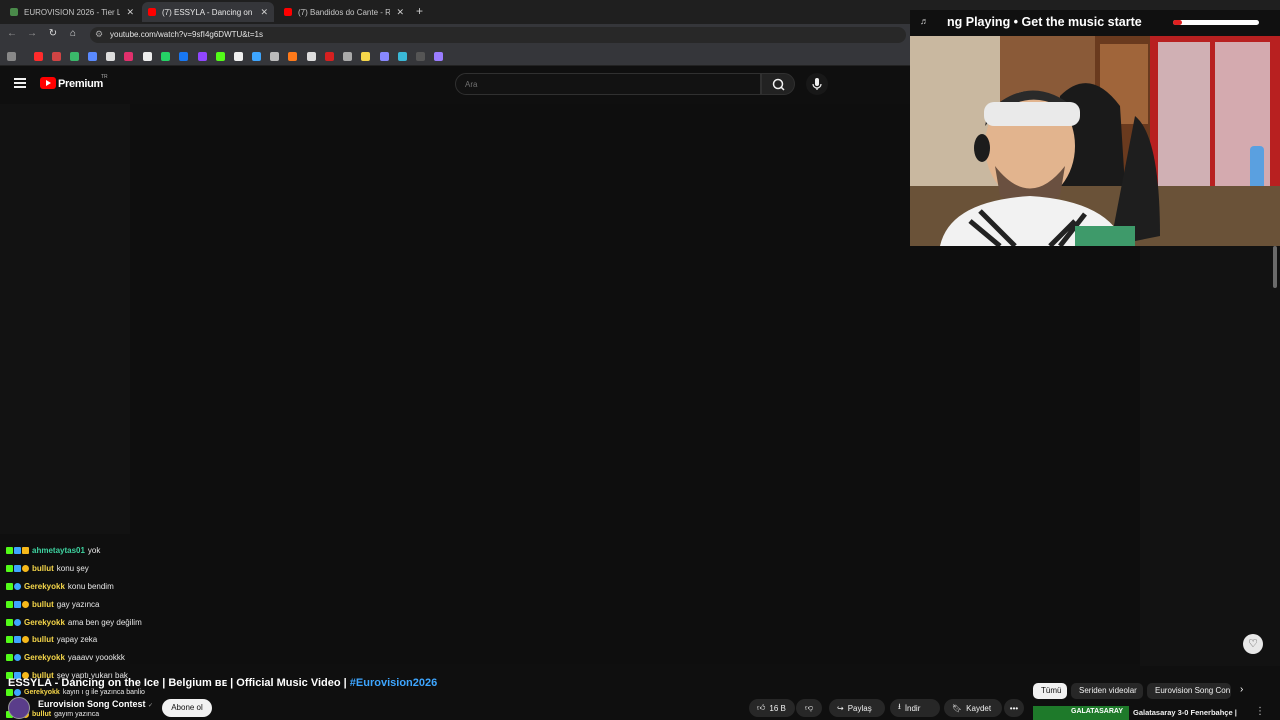 The width and height of the screenshot is (1280, 720). I want to click on tab-essyla-dancing-on-the-ice: (7) ESSYLA - Dancing on the Ice ✕, so click(208, 12).